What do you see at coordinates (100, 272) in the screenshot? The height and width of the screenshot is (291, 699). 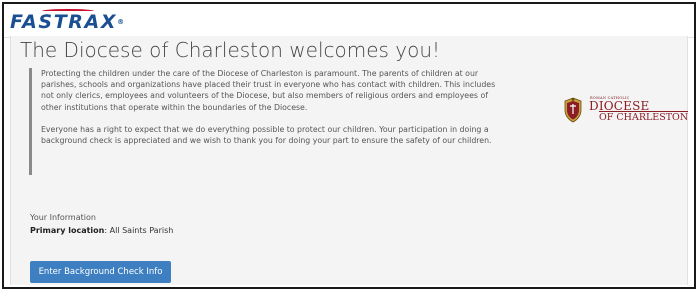 I see `enter-background-check-button: Enter Background Check Info` at bounding box center [100, 272].